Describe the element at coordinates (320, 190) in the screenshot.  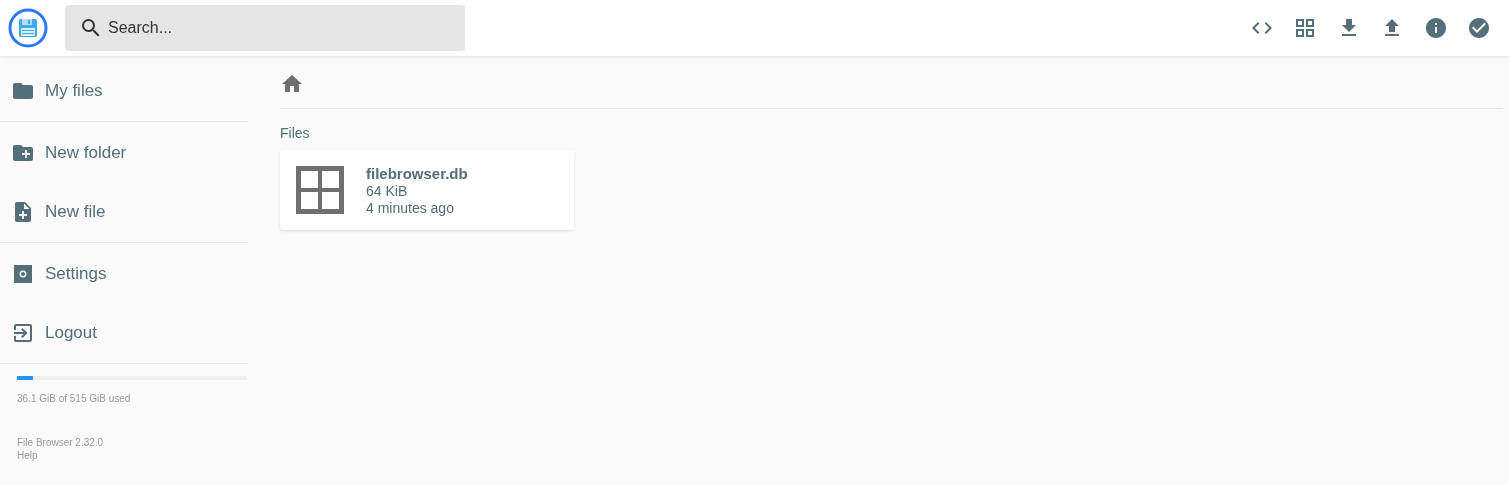
I see `grid-file-icon` at that location.